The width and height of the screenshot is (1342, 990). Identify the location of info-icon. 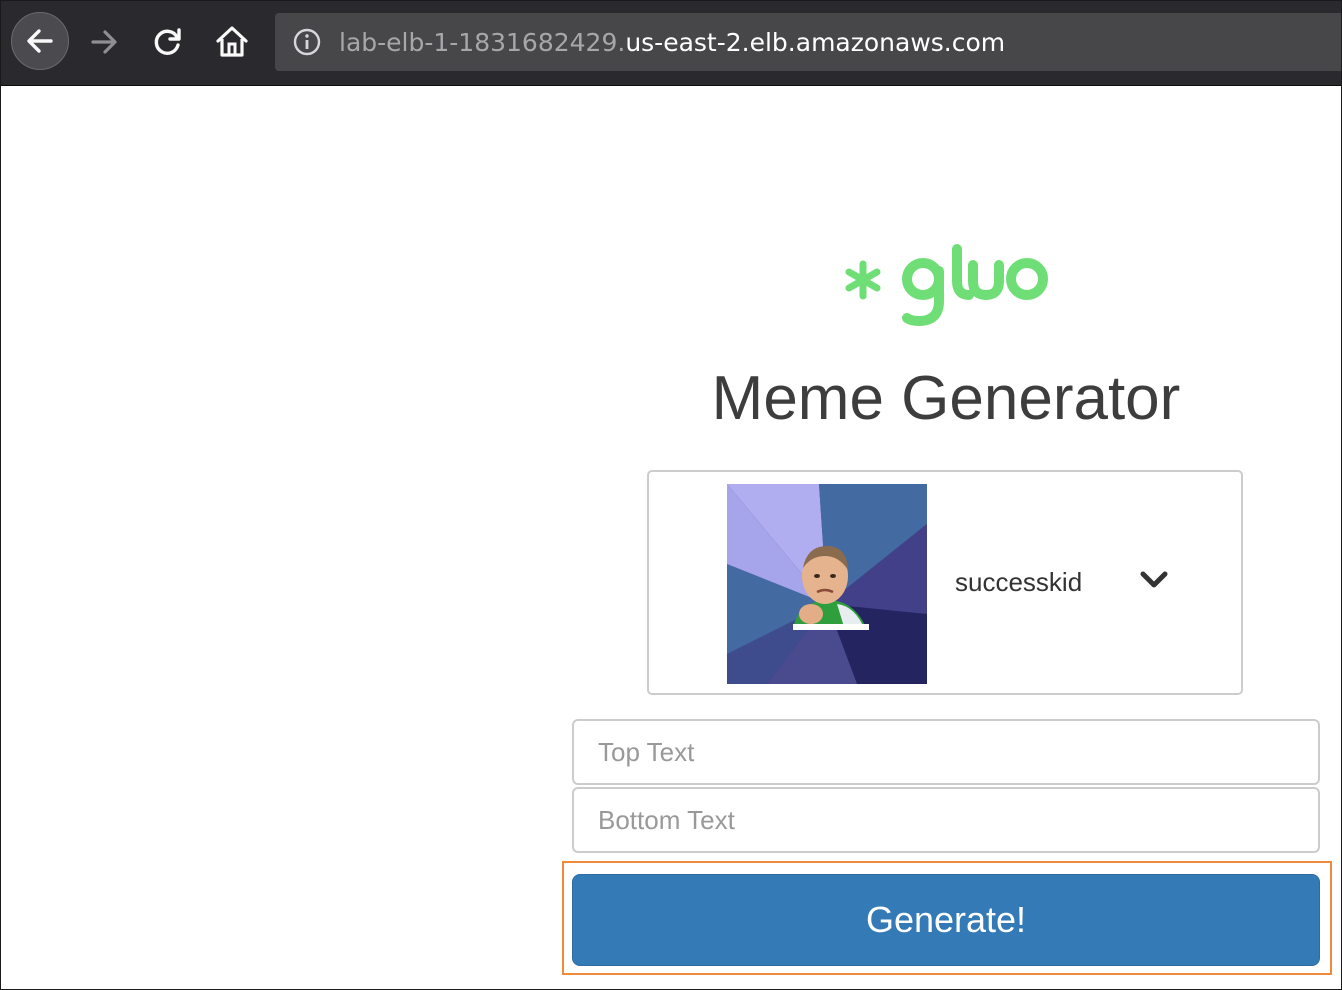
(307, 42).